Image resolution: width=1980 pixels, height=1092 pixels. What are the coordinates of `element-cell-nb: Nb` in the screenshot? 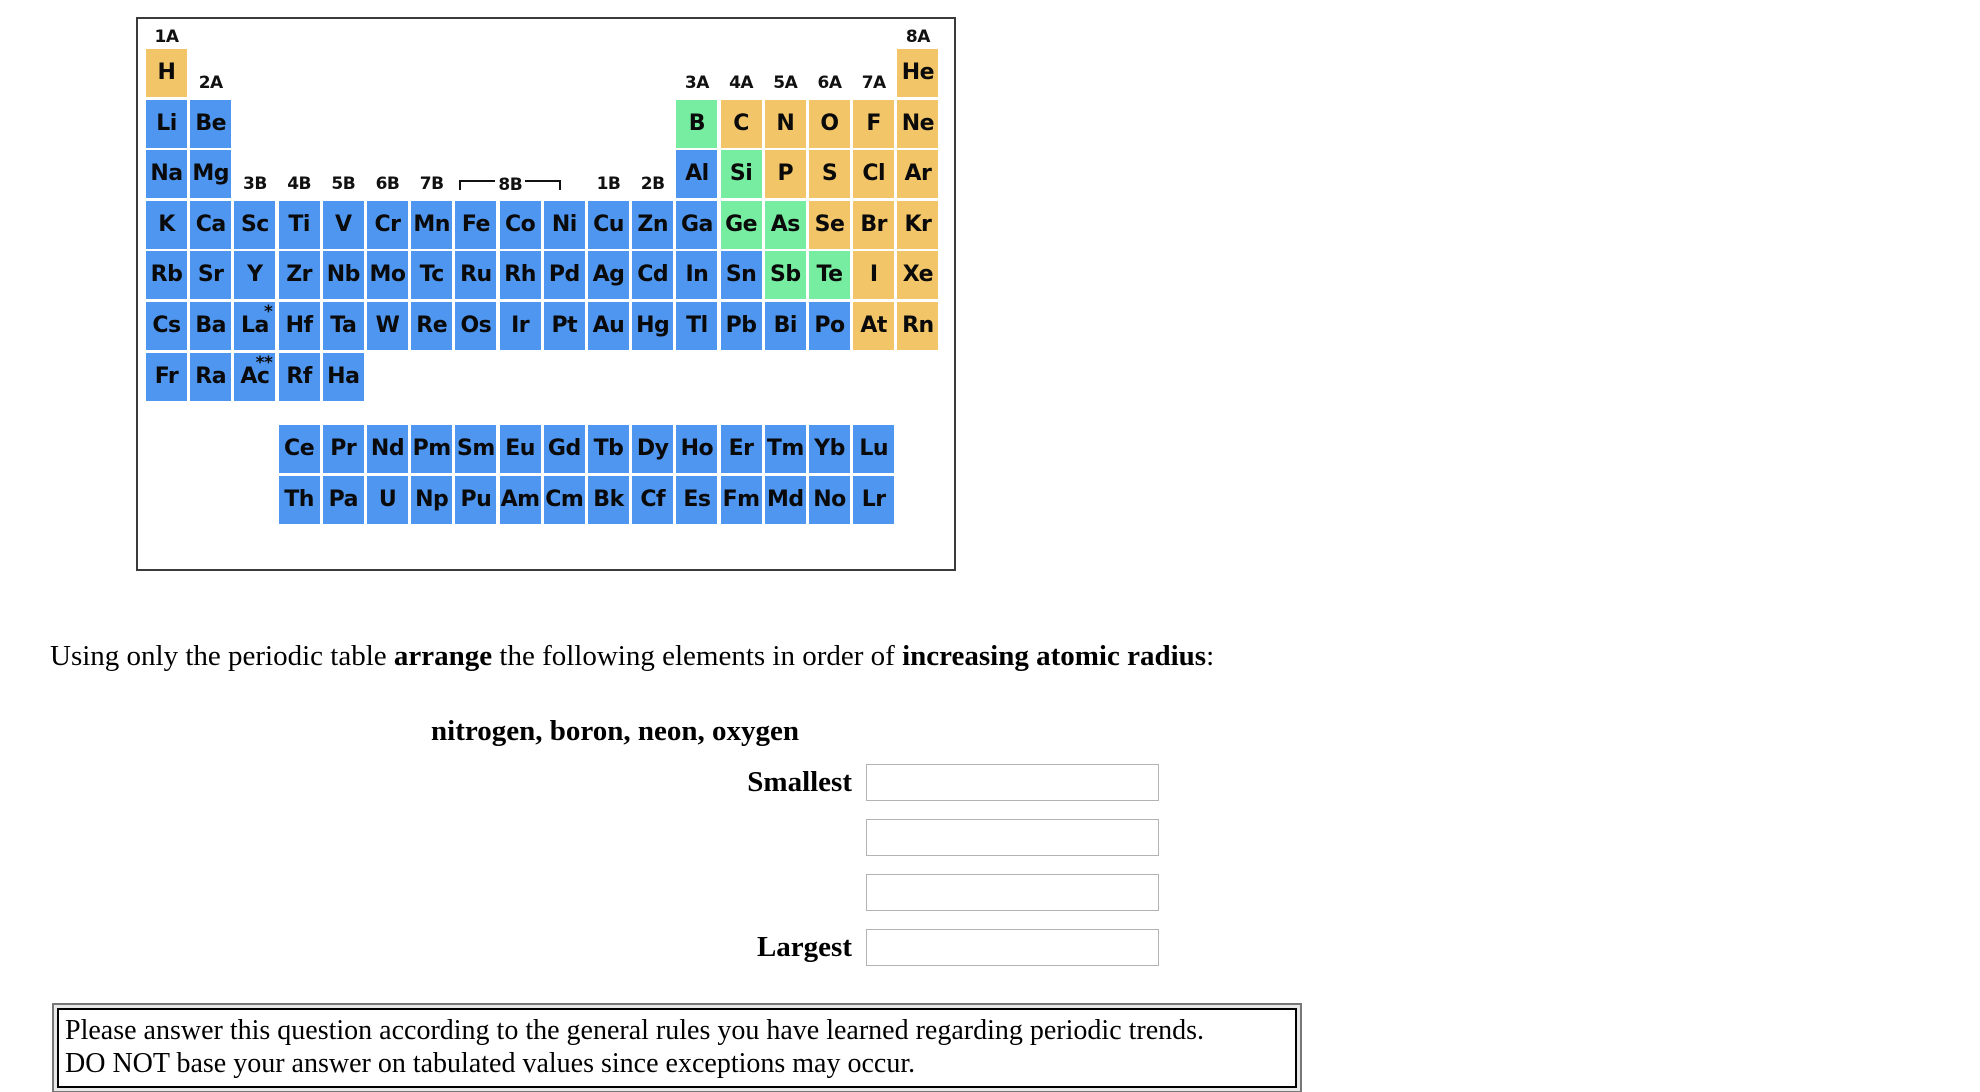 It's located at (343, 275).